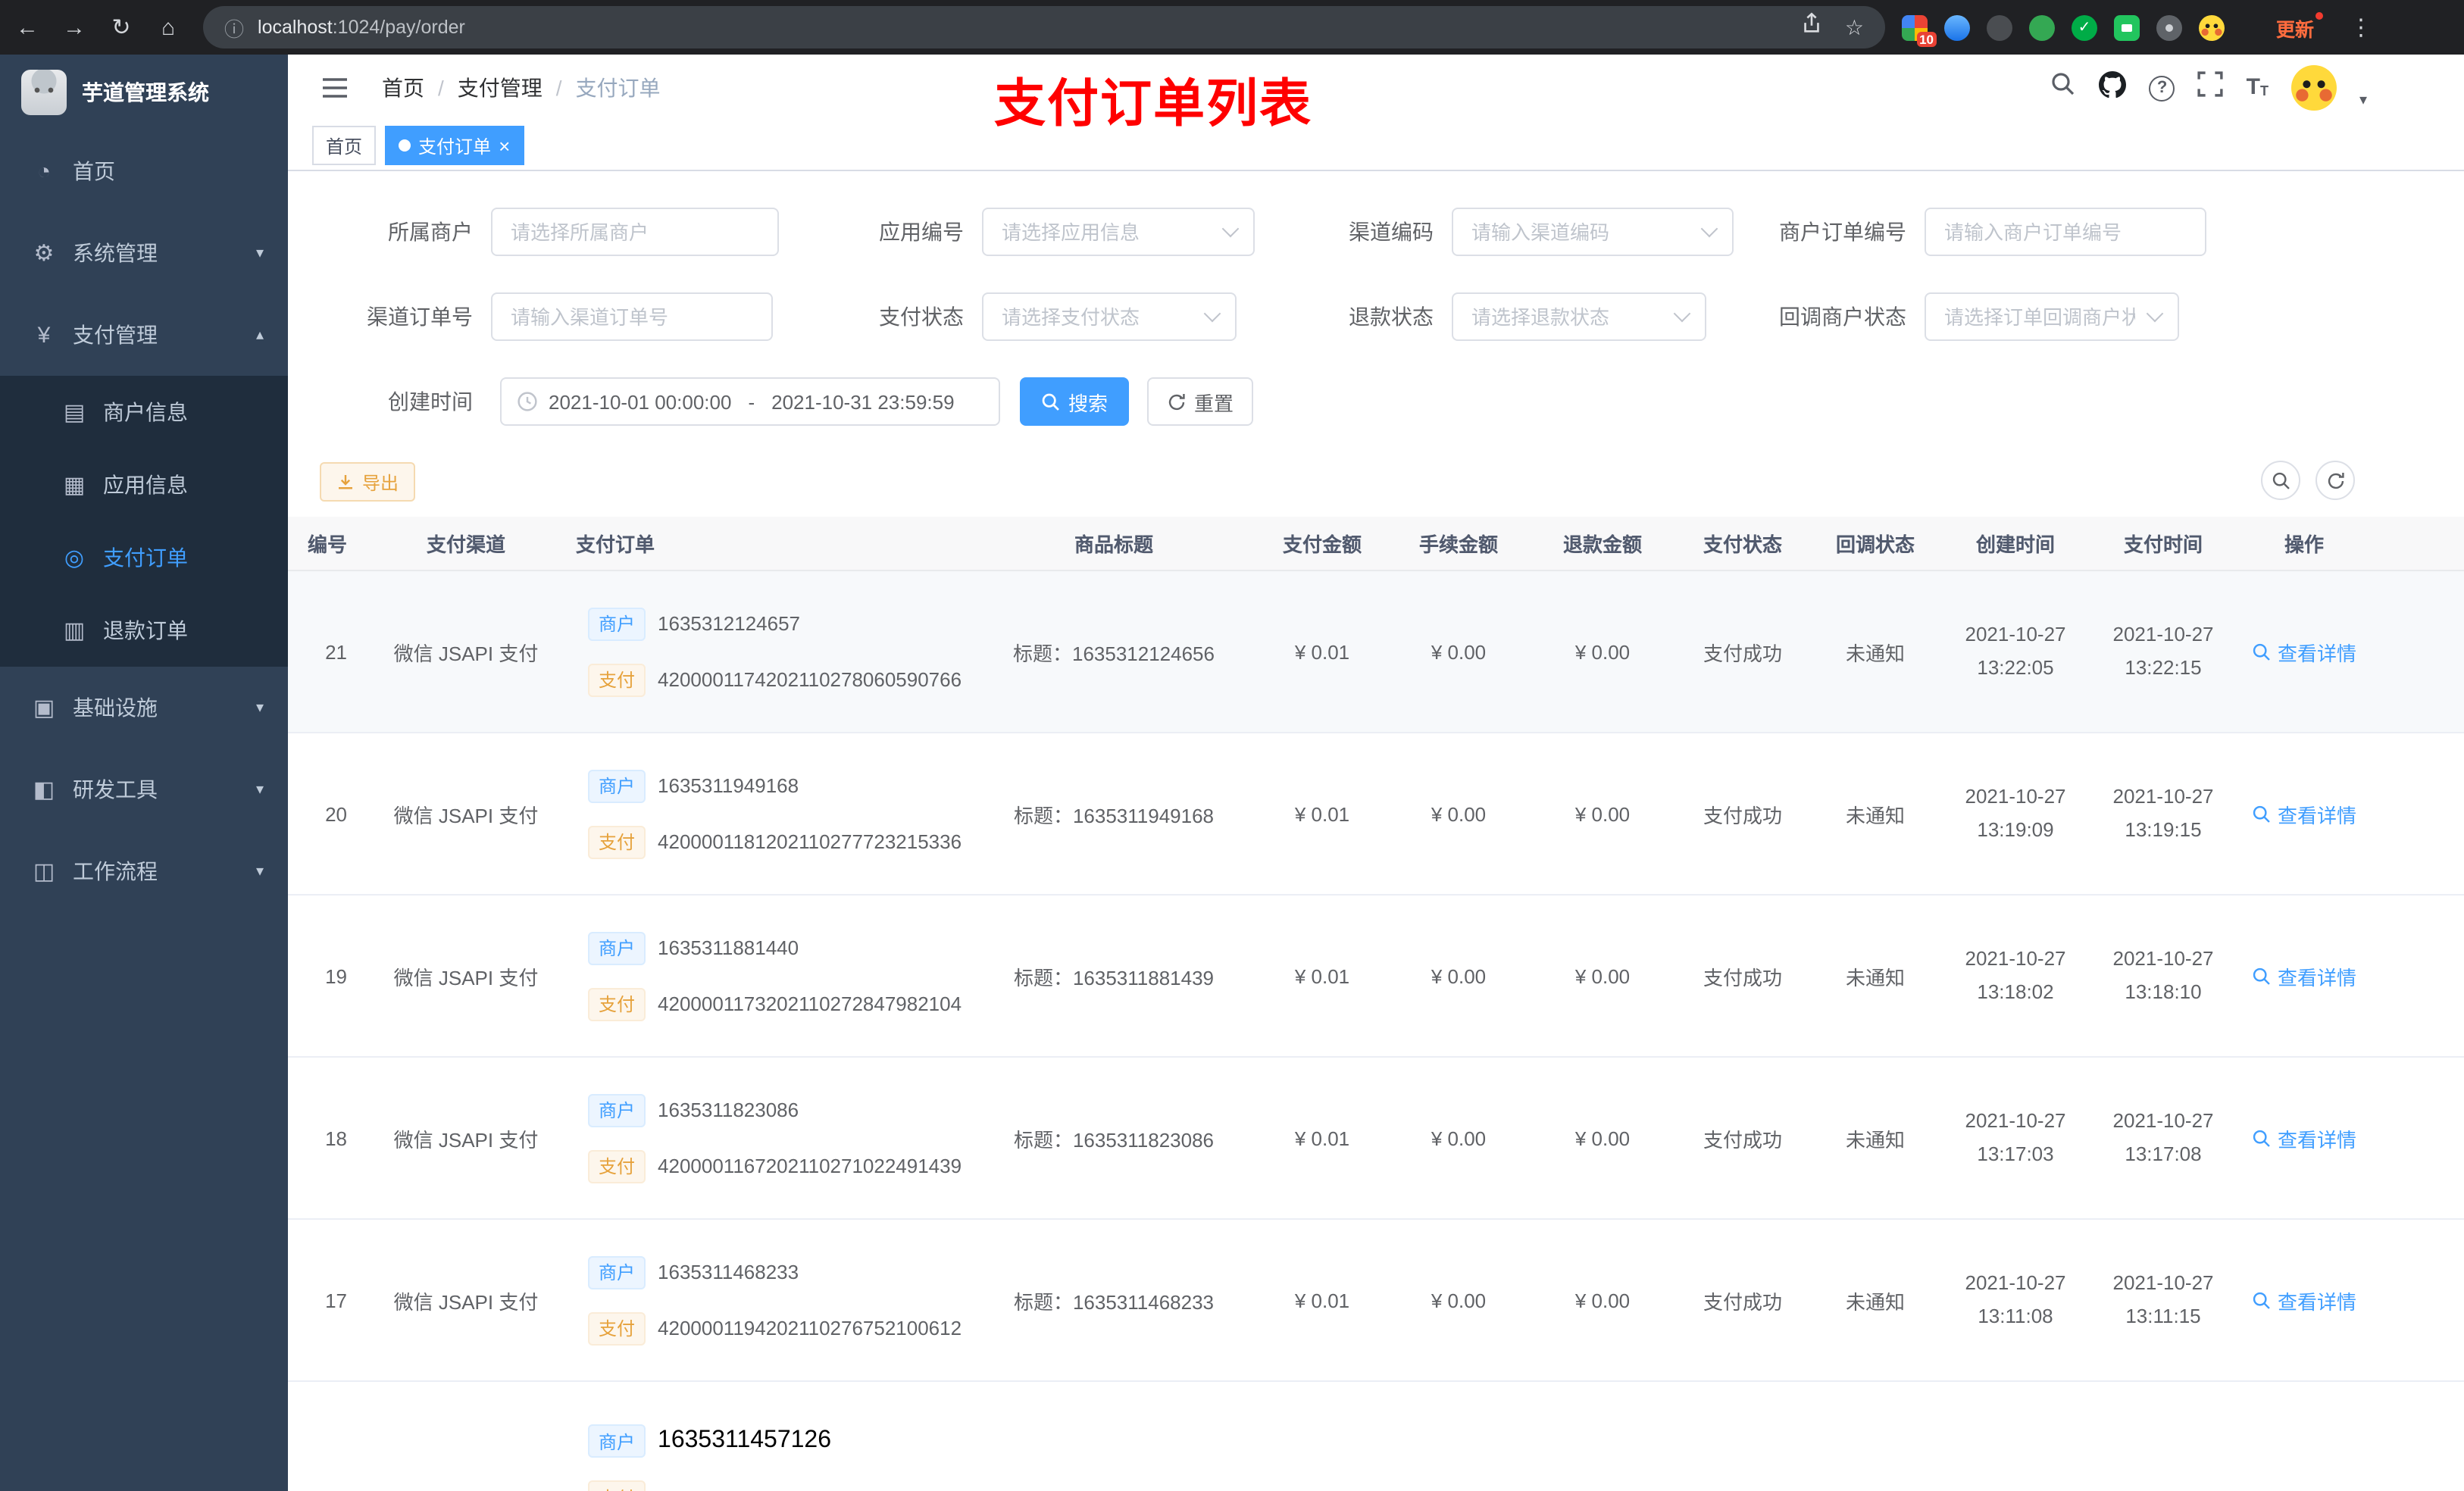  I want to click on font-size-icon: TT, so click(2258, 87).